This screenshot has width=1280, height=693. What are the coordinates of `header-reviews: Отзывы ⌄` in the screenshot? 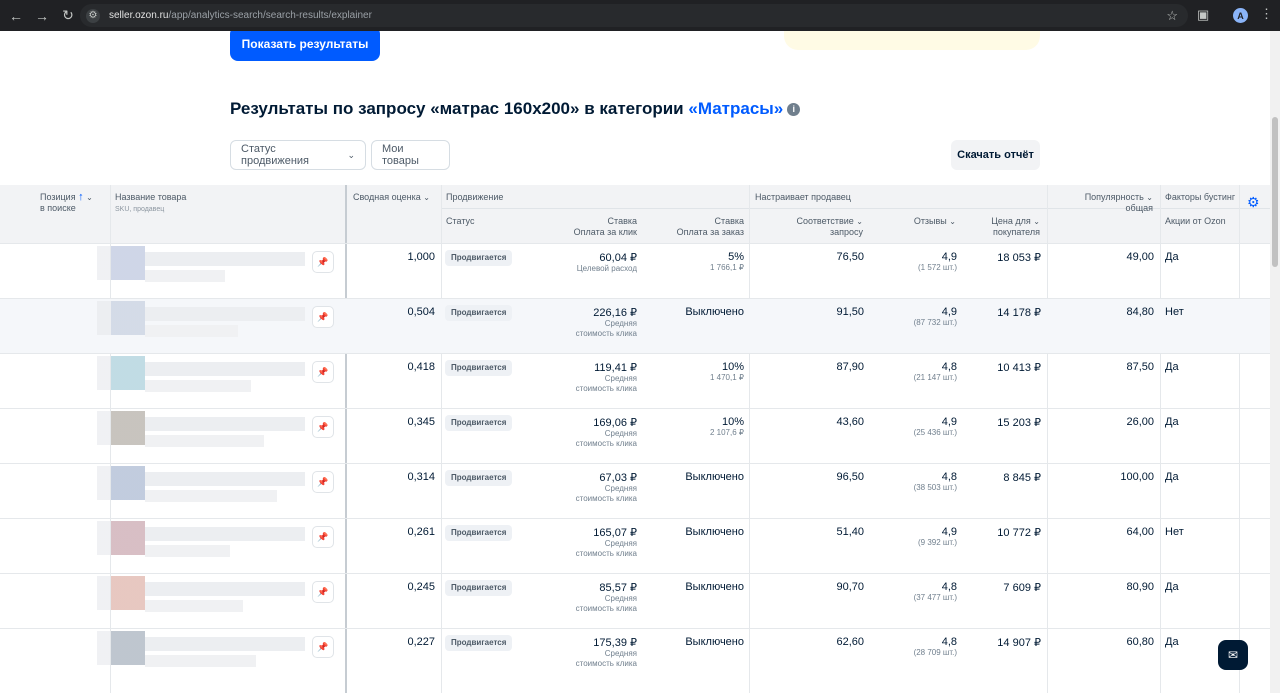 It's located at (918, 221).